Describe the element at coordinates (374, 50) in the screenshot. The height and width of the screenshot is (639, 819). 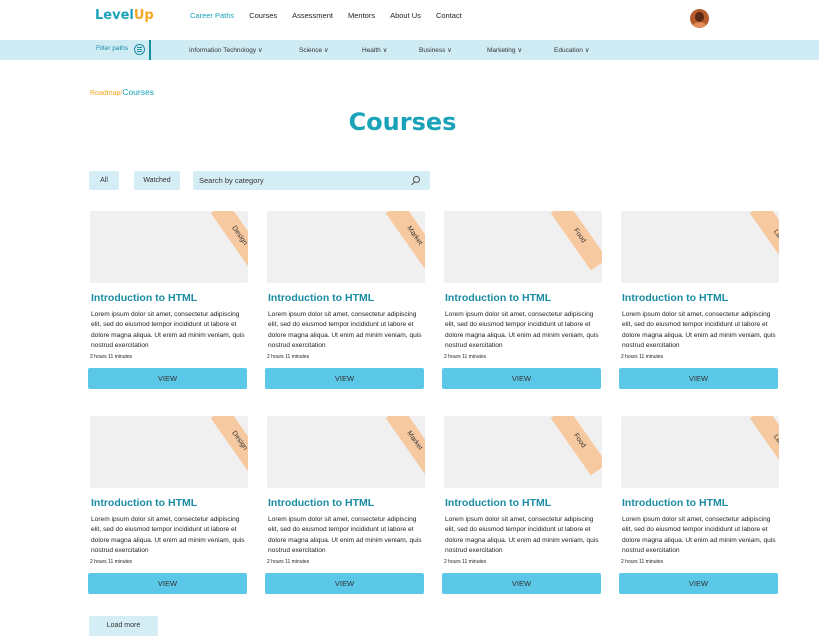
I see `category-health: Health ∨` at that location.